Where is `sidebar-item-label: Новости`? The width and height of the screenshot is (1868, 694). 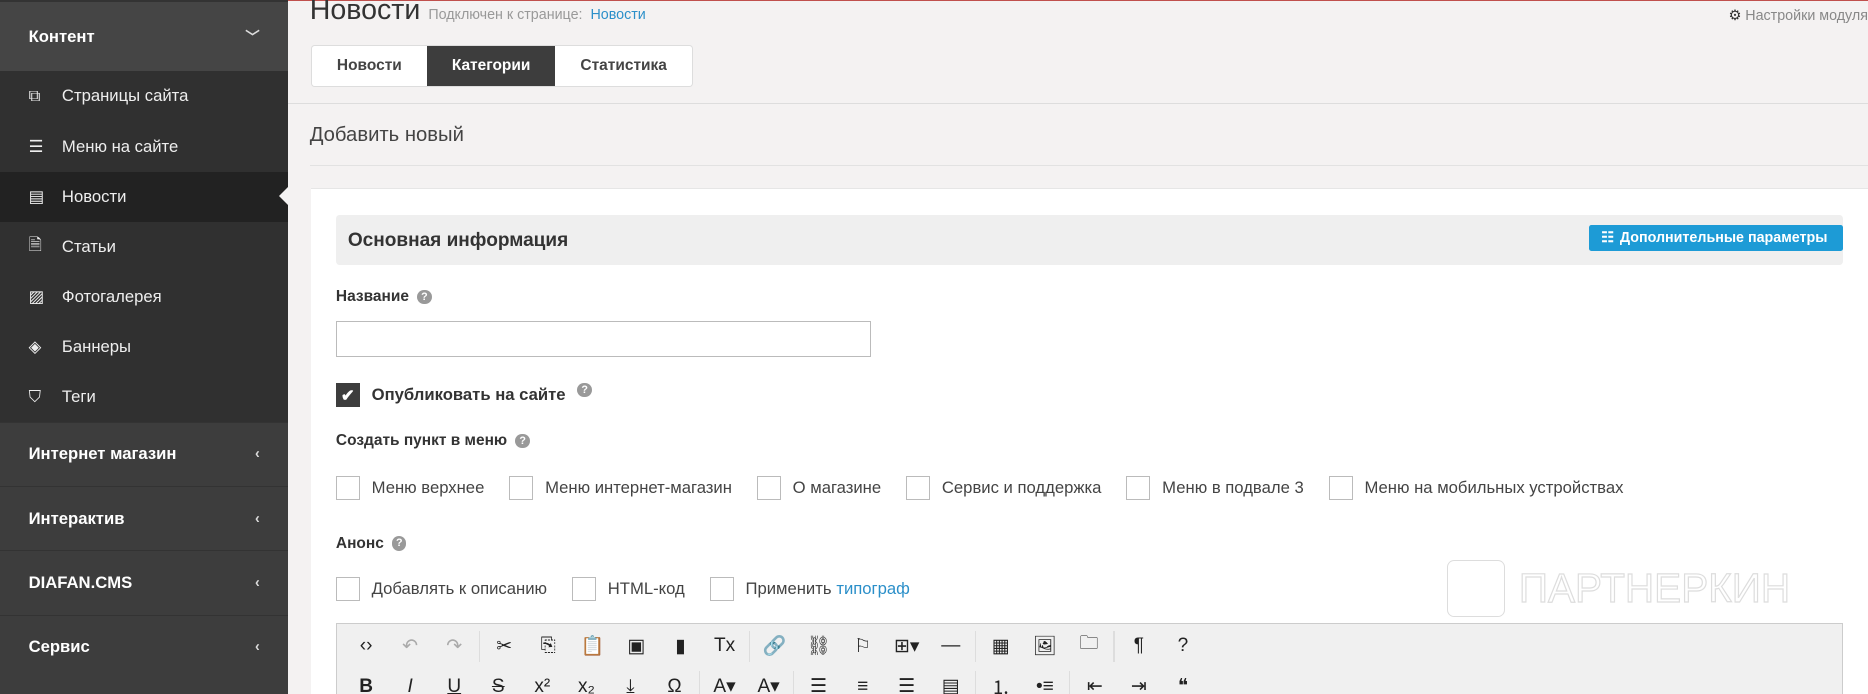 sidebar-item-label: Новости is located at coordinates (94, 196).